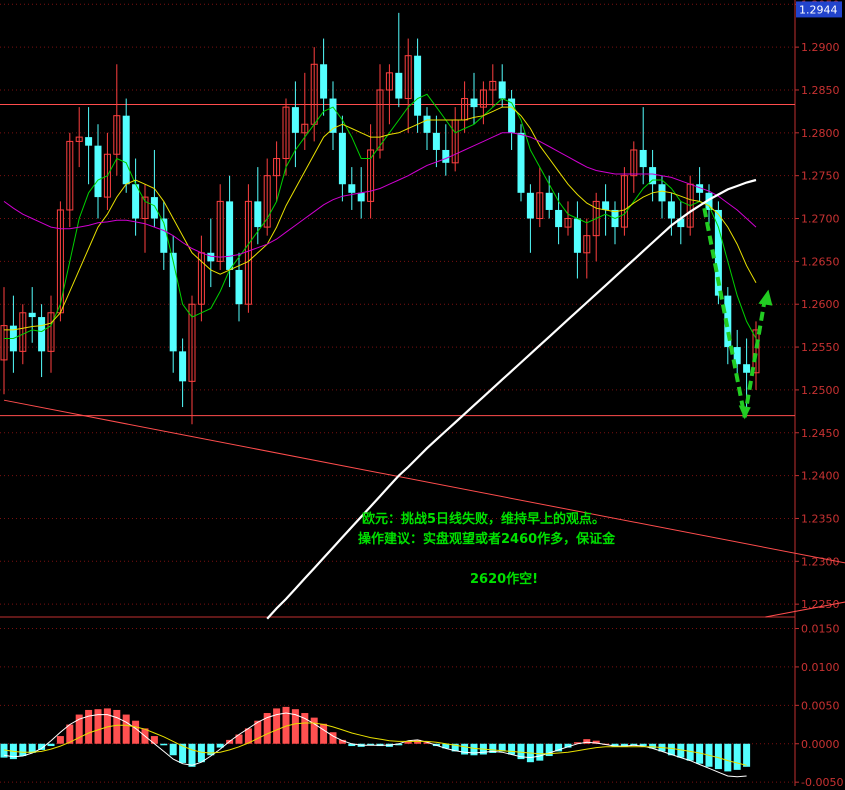 Image resolution: width=845 pixels, height=790 pixels. I want to click on last-price-label: 1.2944, so click(818, 9).